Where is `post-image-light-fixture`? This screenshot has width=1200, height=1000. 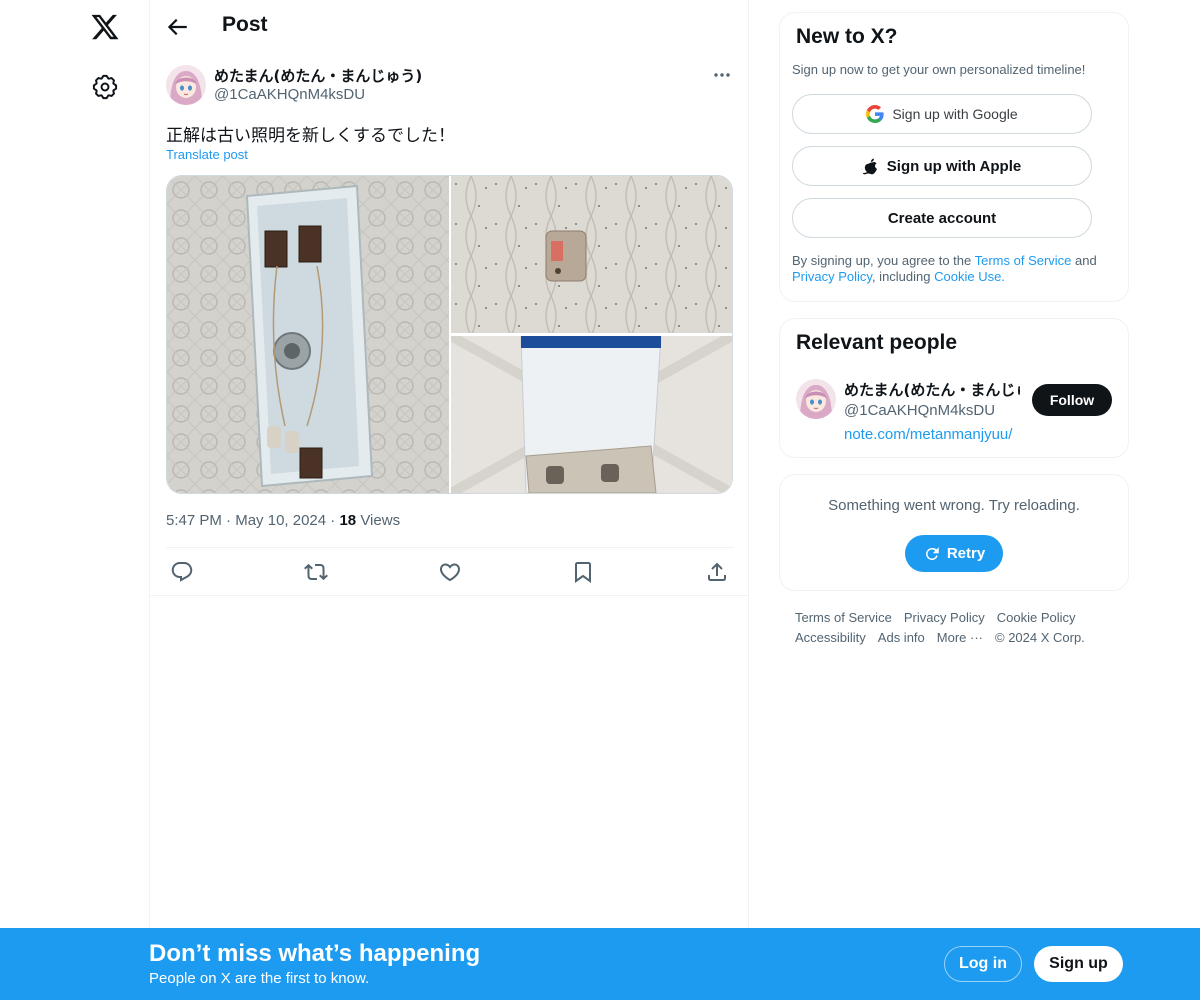 post-image-light-fixture is located at coordinates (308, 334).